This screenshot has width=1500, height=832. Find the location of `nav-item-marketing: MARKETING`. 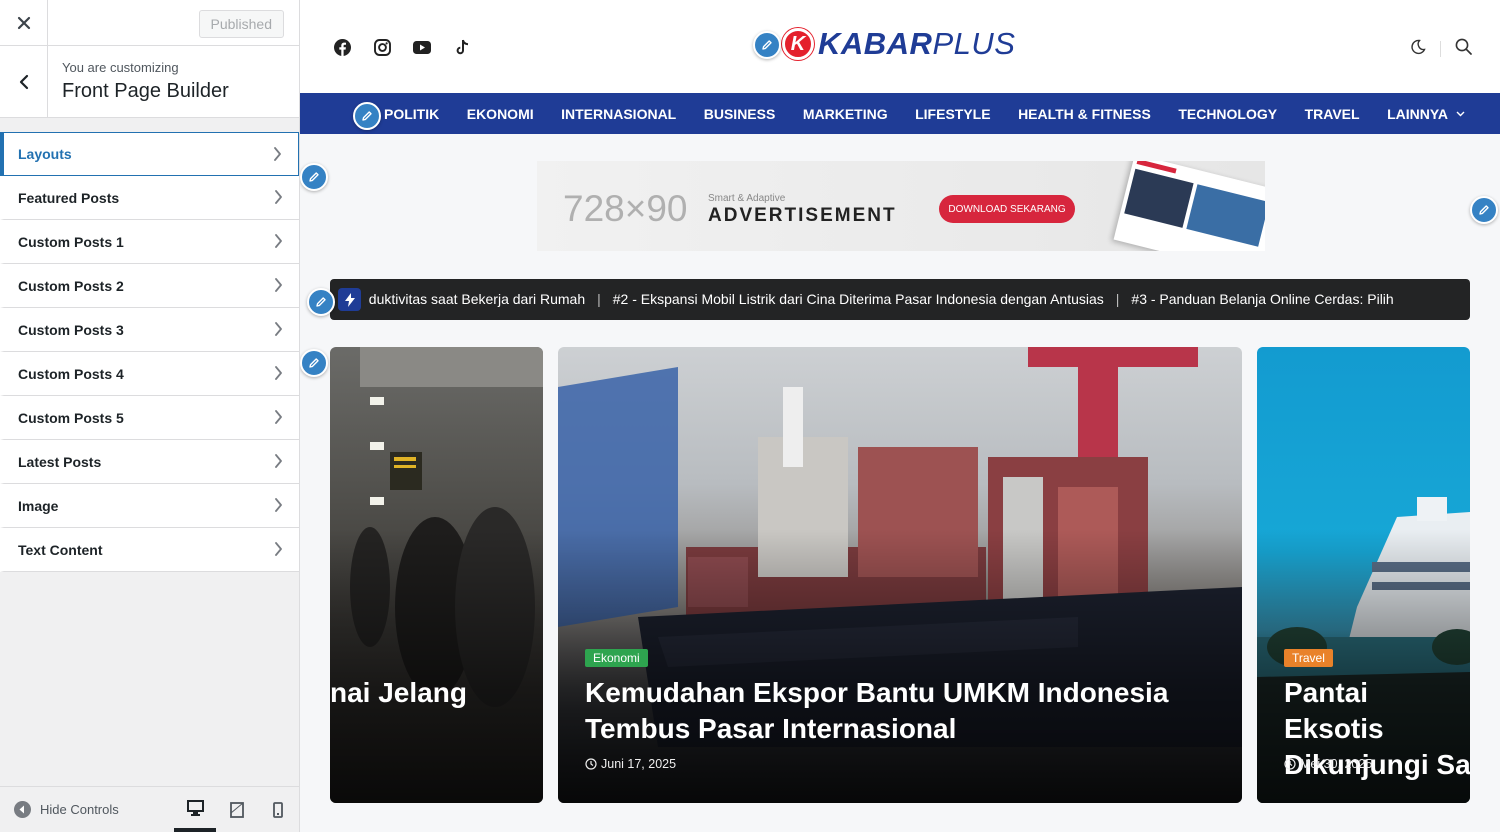

nav-item-marketing: MARKETING is located at coordinates (845, 114).